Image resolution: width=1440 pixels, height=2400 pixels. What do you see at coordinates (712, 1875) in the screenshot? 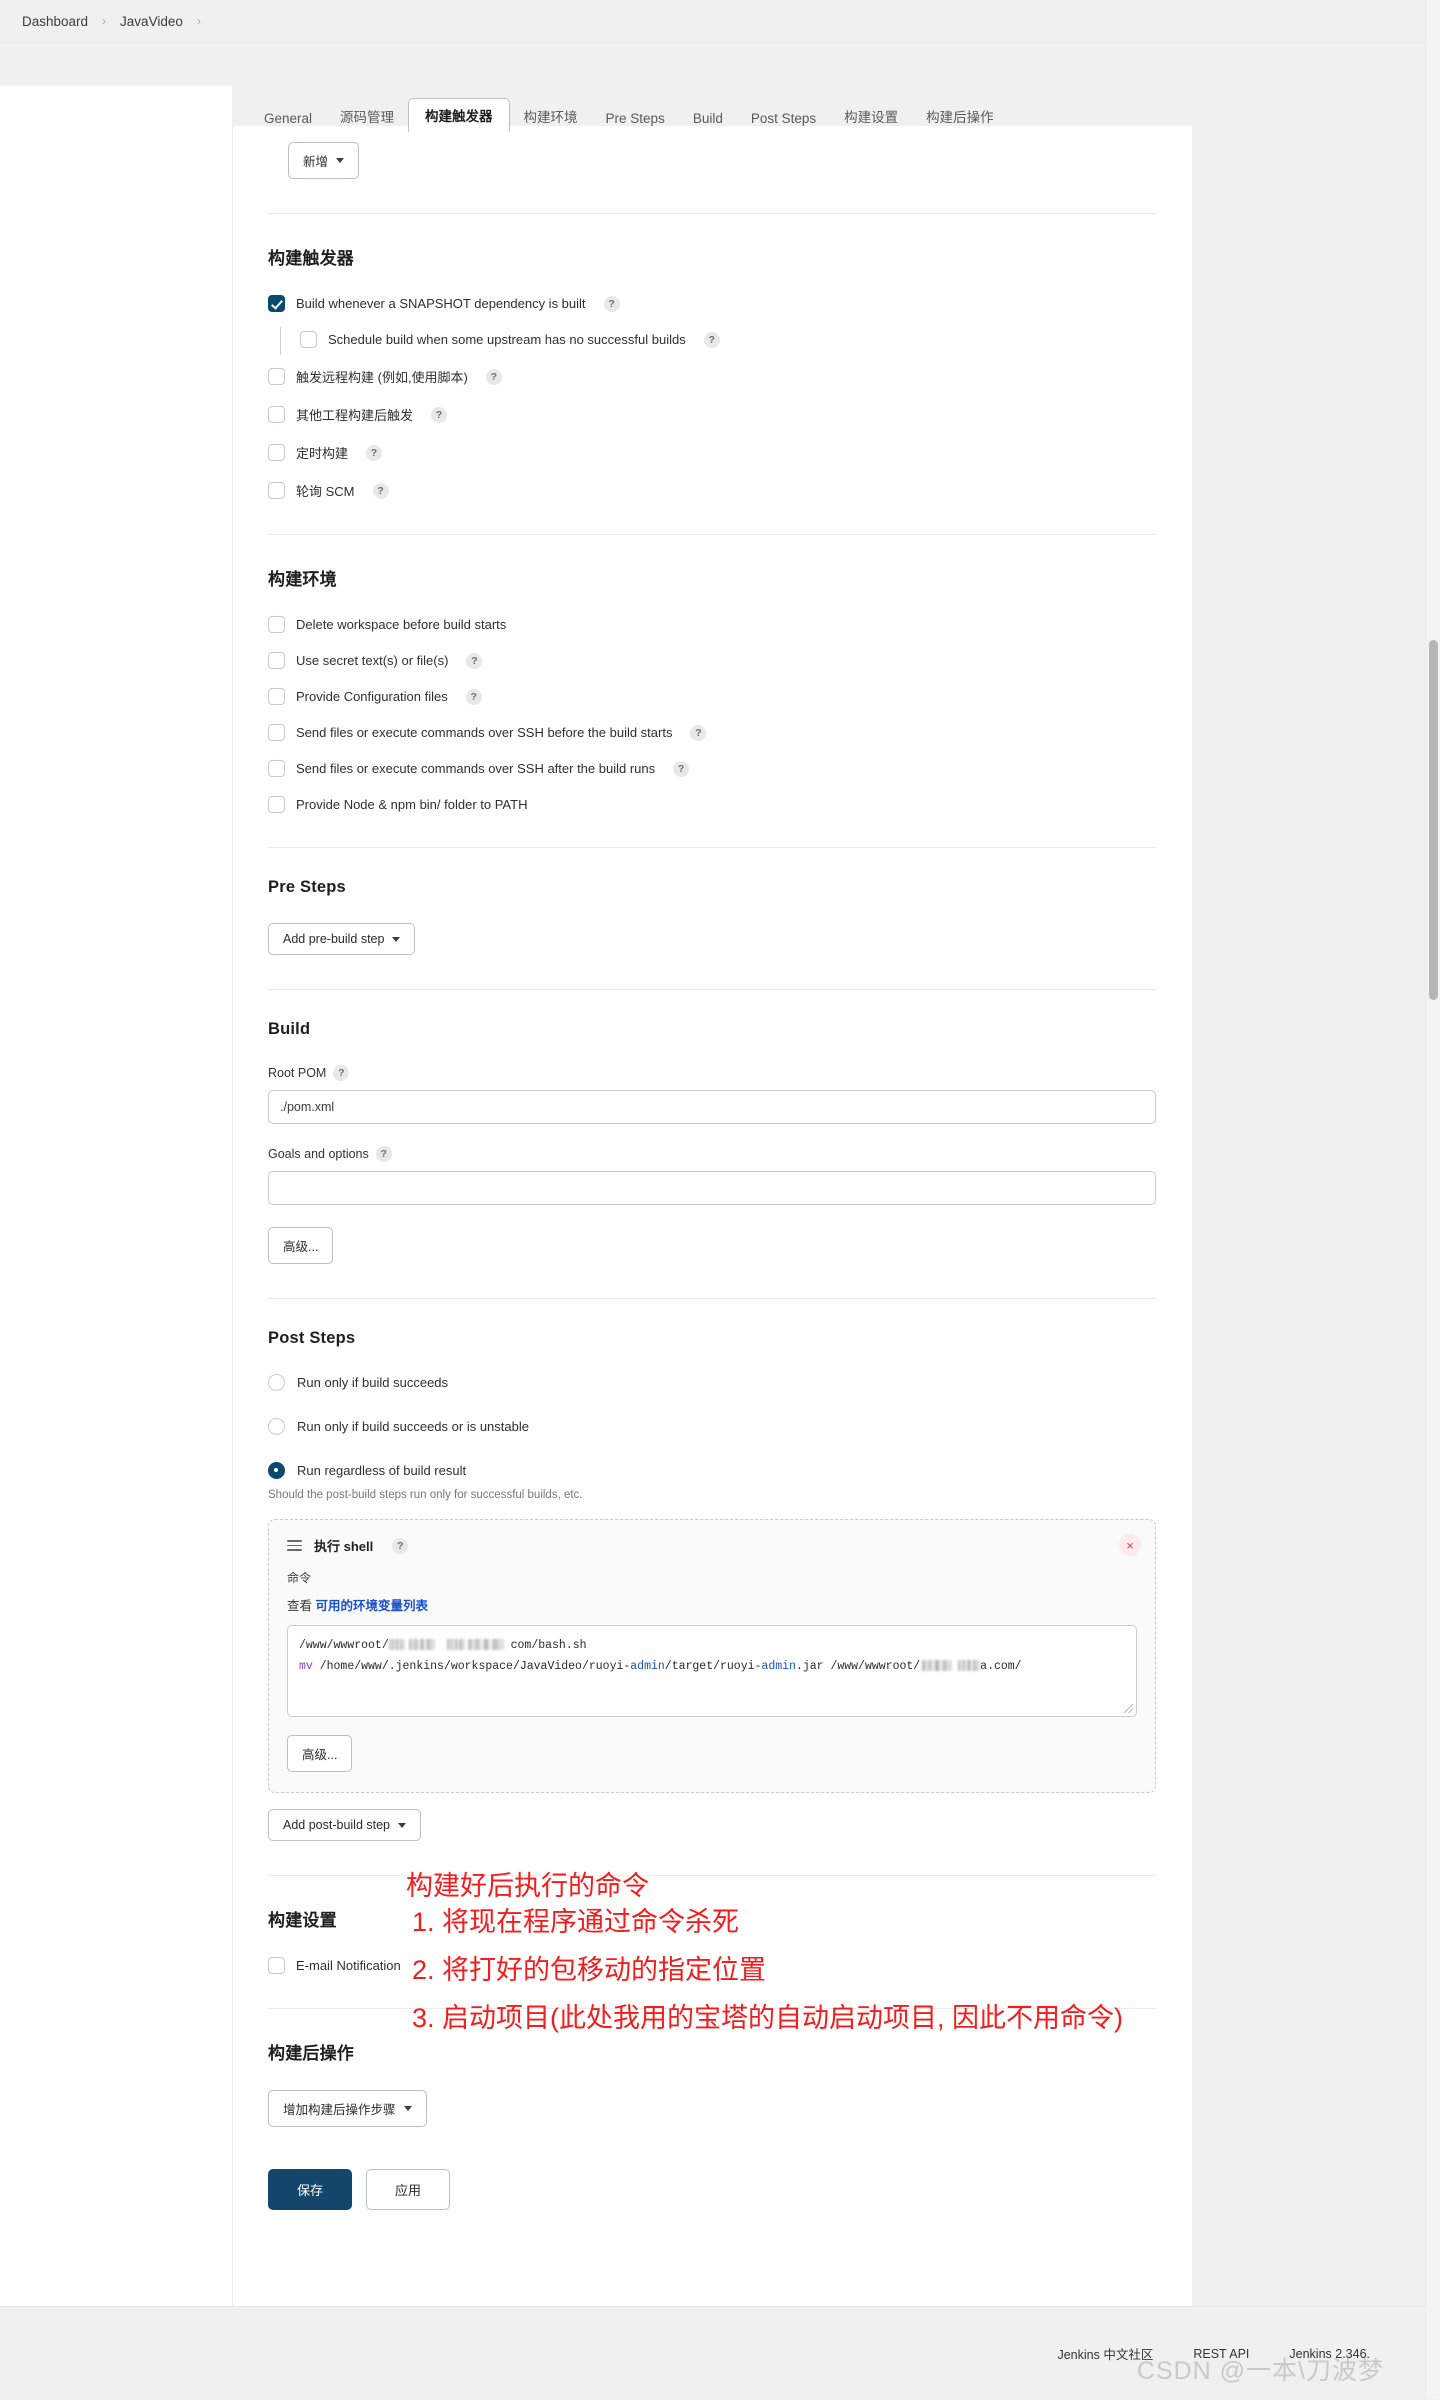
I see `divider-after-post-steps` at bounding box center [712, 1875].